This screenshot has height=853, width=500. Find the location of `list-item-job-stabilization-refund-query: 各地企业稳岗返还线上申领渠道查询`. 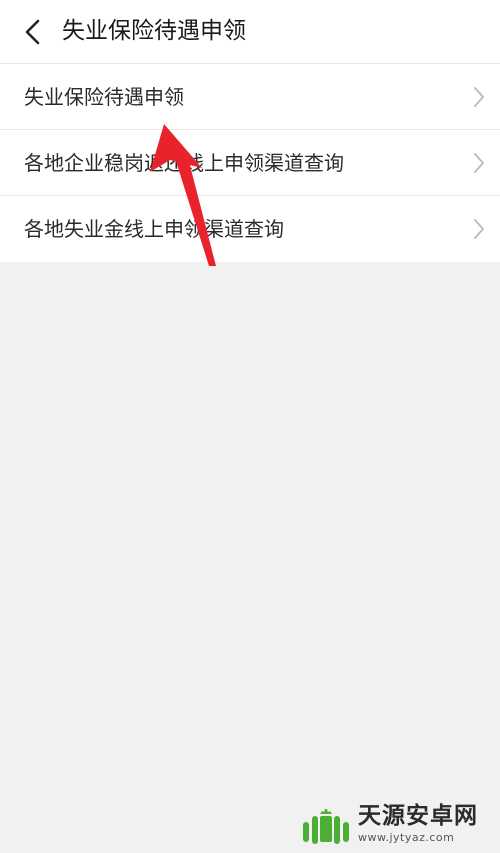

list-item-job-stabilization-refund-query: 各地企业稳岗返还线上申领渠道查询 is located at coordinates (250, 163).